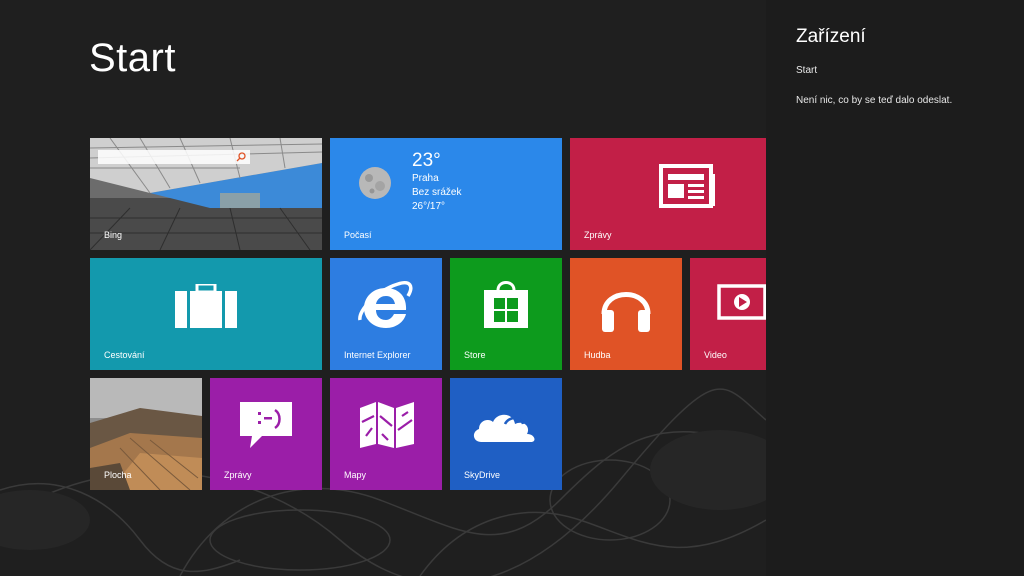  I want to click on internet-explorer-icon, so click(385, 304).